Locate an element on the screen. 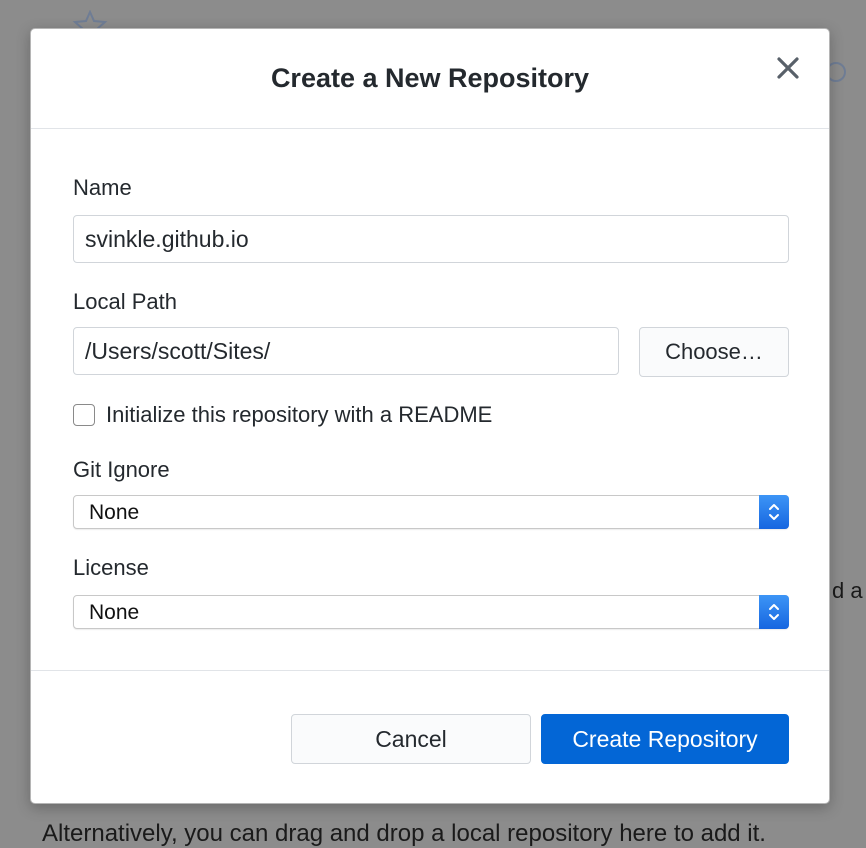 Image resolution: width=866 pixels, height=848 pixels. dialog-header: Create a New Repository is located at coordinates (430, 79).